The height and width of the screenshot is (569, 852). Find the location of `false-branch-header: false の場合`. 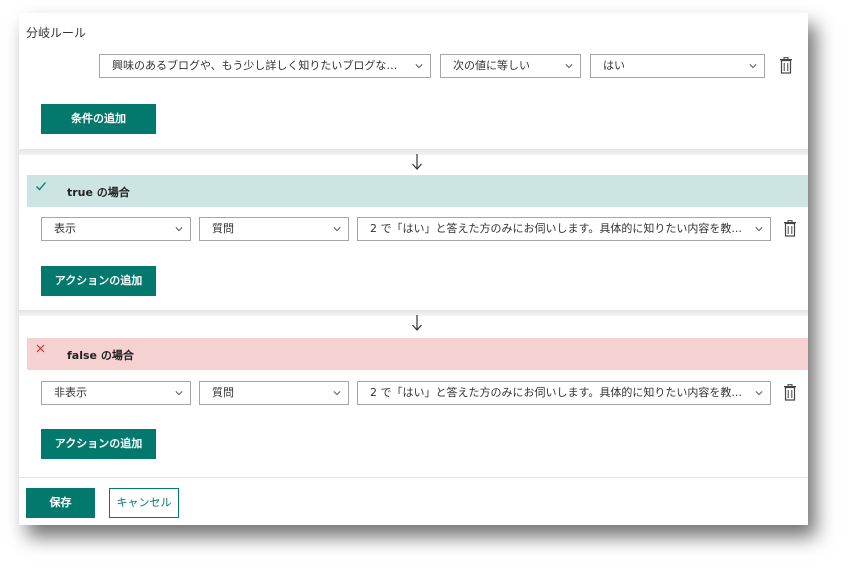

false-branch-header: false の場合 is located at coordinates (417, 354).